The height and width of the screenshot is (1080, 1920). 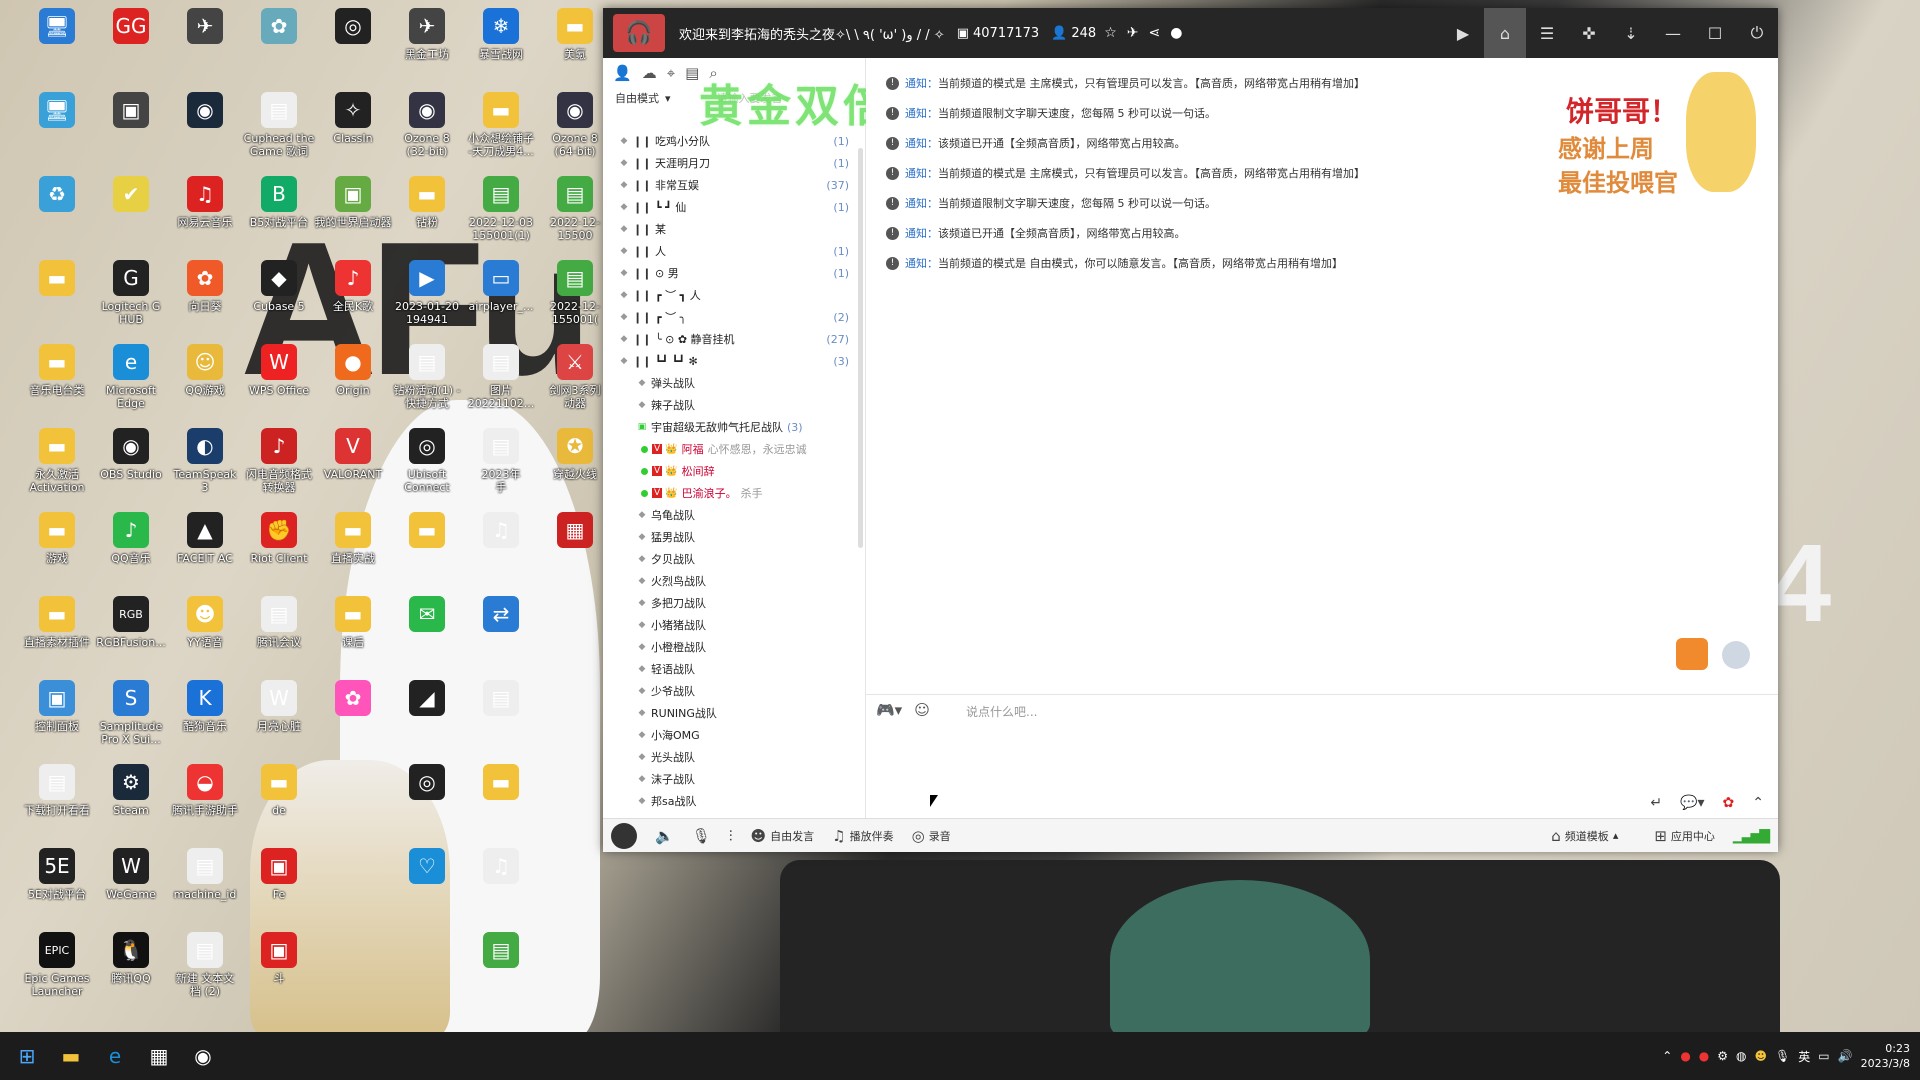 I want to click on desktop-icon: ▤ 下载打开看看, so click(x=57, y=790).